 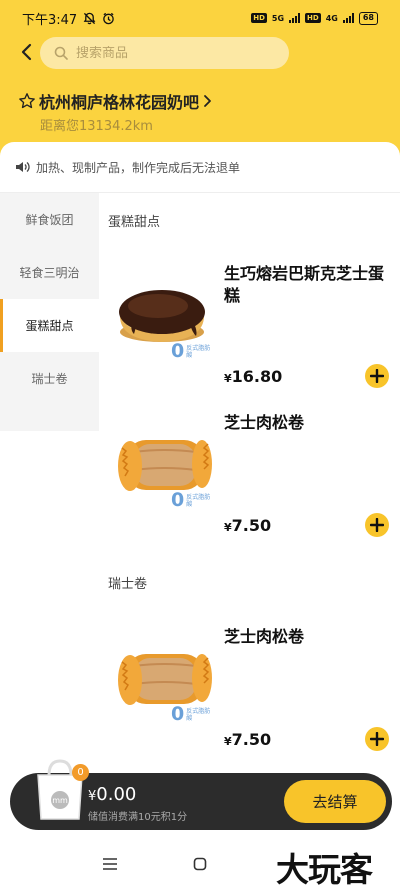 I want to click on sidebar-item-label: 蛋糕甜点, so click(x=49, y=326).